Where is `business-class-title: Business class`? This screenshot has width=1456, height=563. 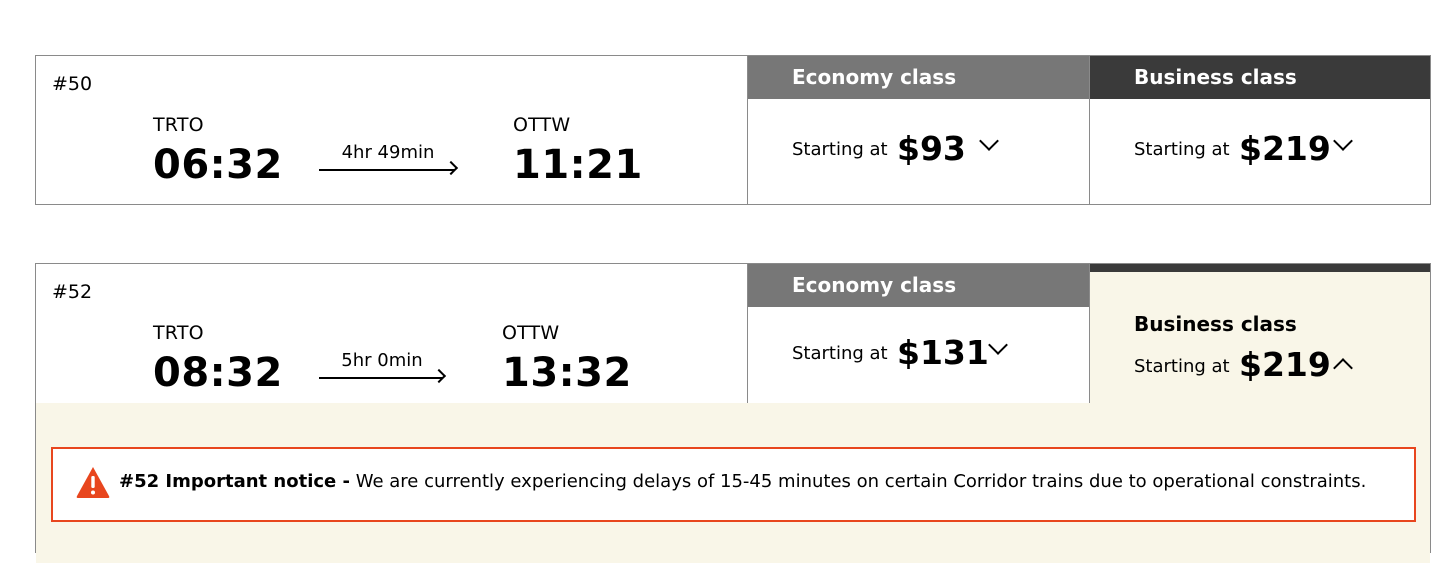
business-class-title: Business class is located at coordinates (1215, 324).